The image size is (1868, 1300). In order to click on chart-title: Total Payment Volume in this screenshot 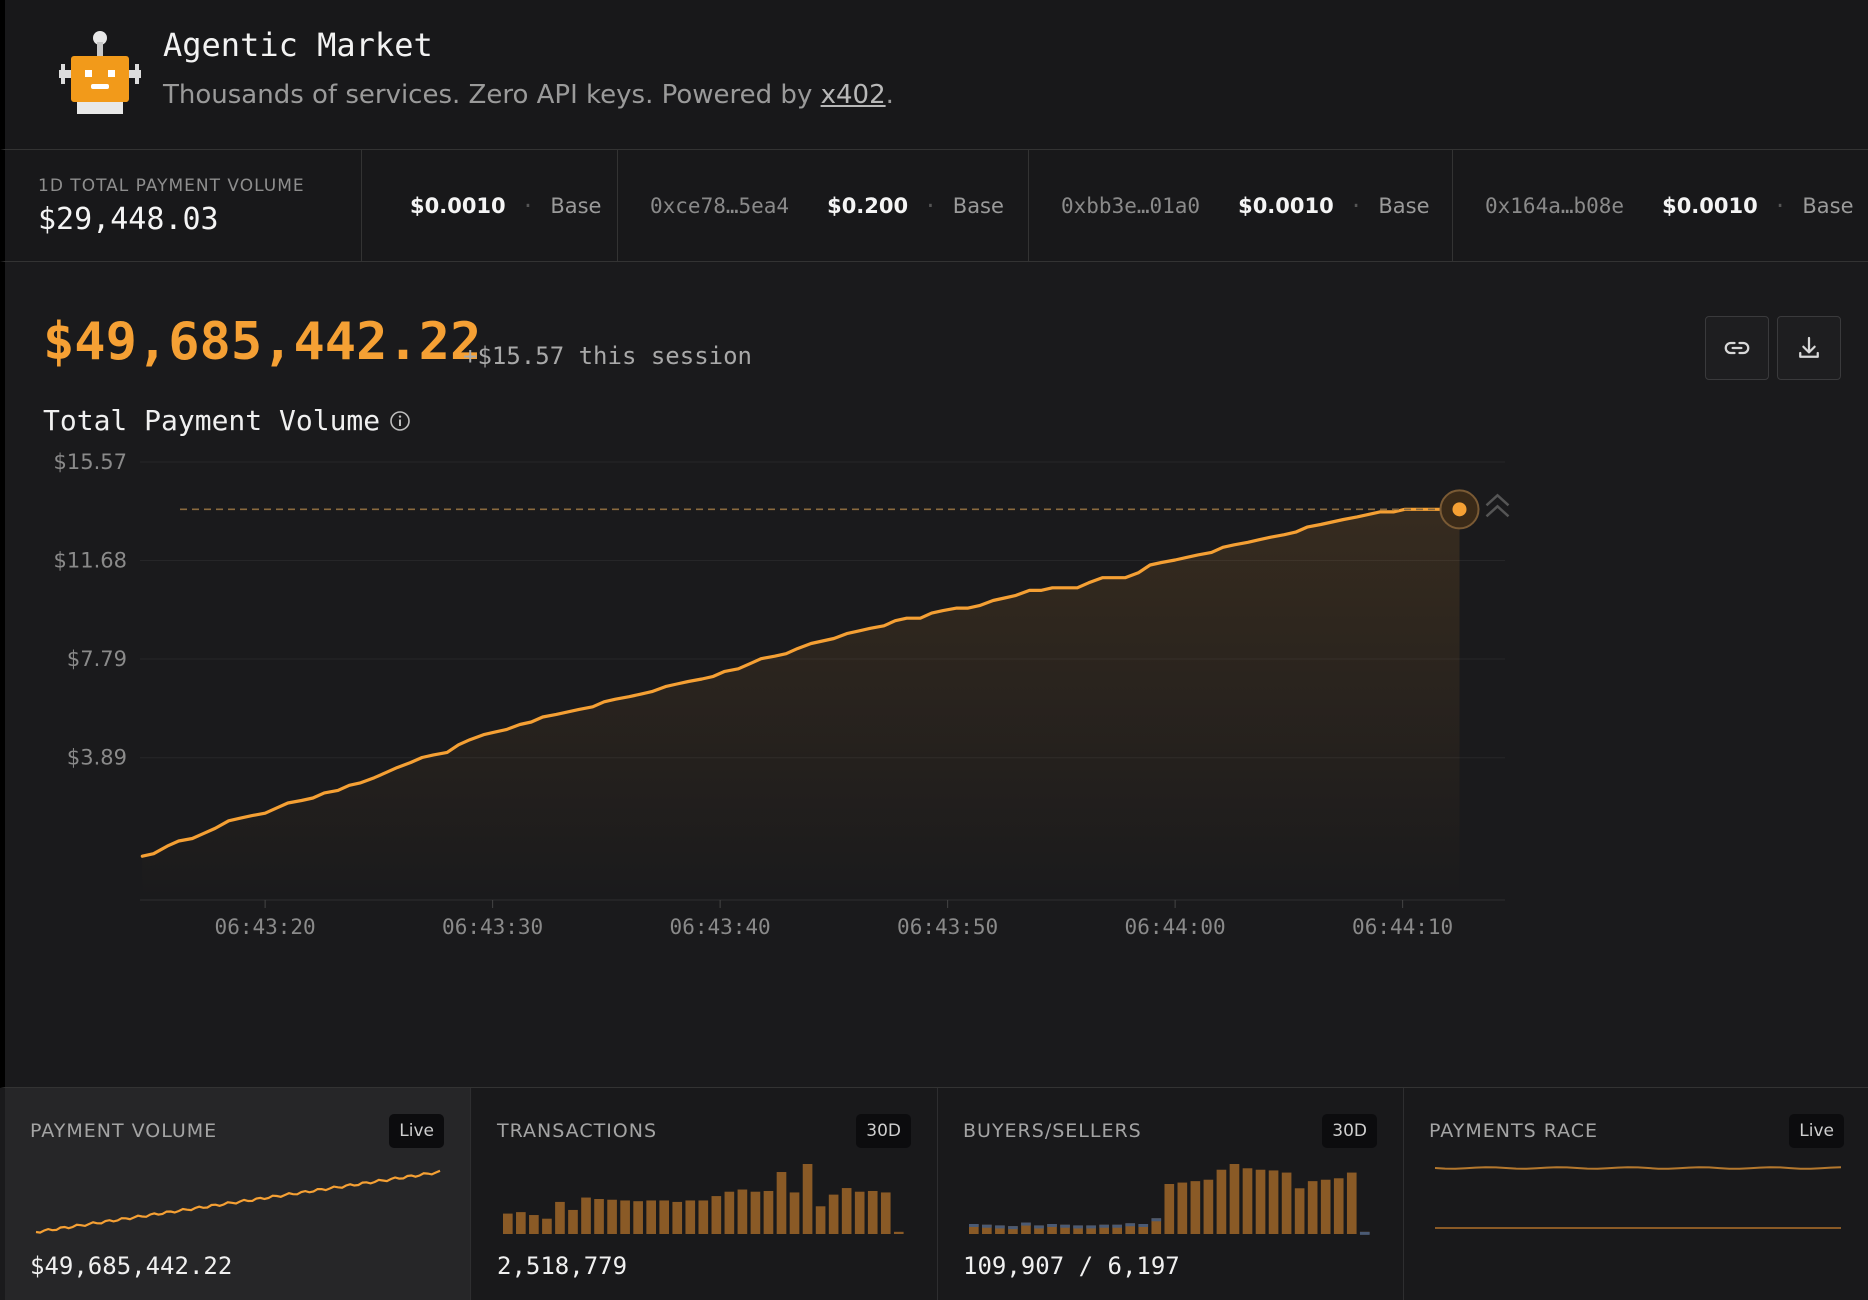, I will do `click(212, 420)`.